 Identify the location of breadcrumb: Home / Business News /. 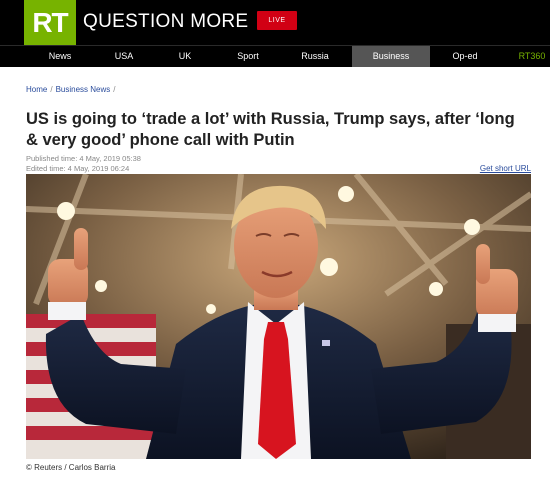
(72, 89).